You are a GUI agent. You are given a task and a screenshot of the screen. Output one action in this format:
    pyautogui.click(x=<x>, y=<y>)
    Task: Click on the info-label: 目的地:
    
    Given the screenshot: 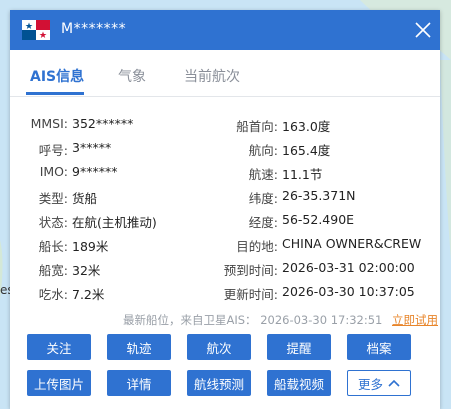 What is the action you would take?
    pyautogui.click(x=257, y=246)
    